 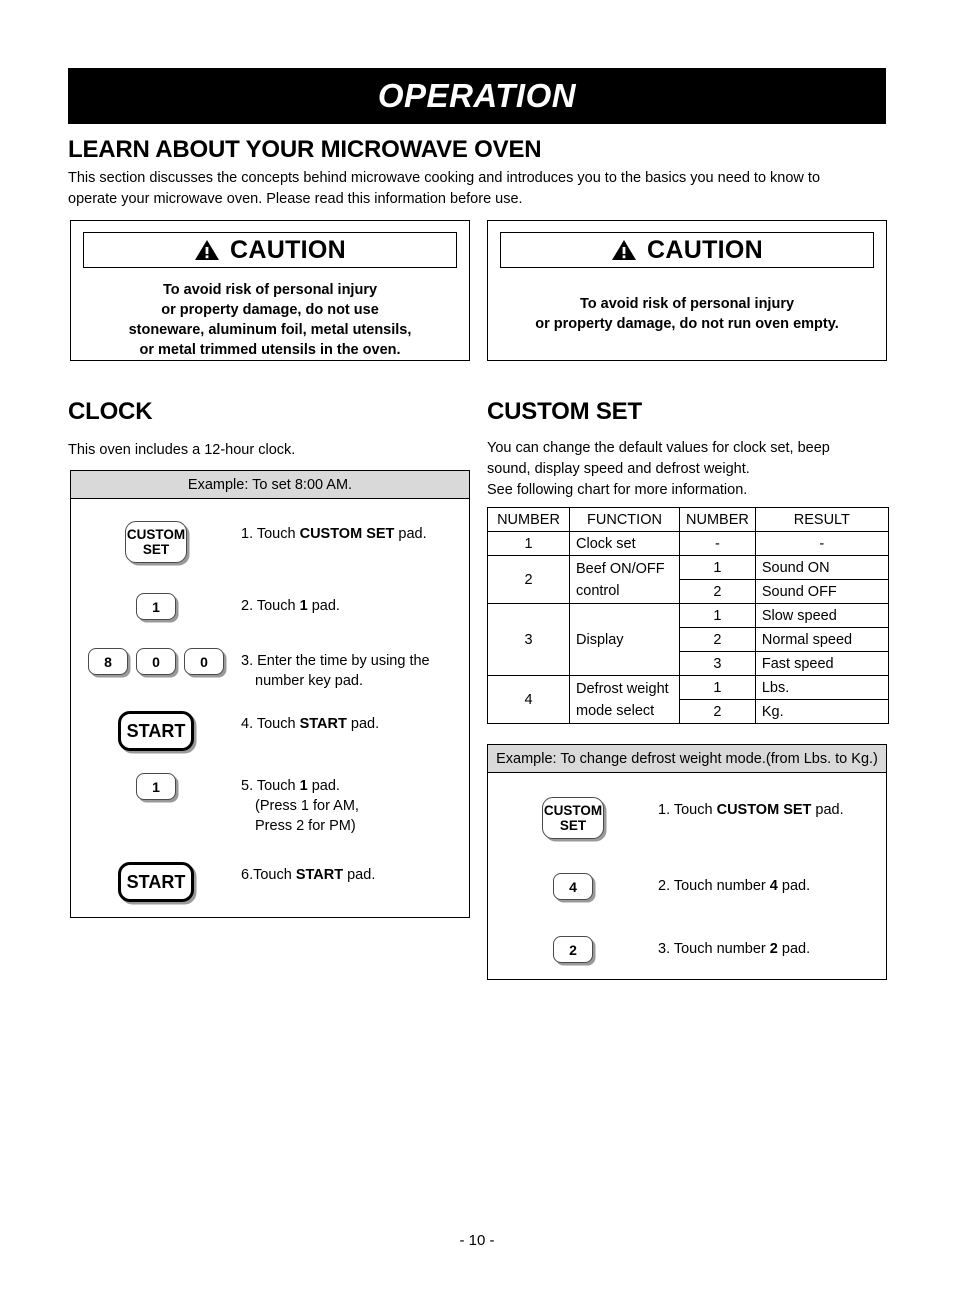 I want to click on custom-set-intro-line2: sound, display speed and defrost weight., so click(x=618, y=469).